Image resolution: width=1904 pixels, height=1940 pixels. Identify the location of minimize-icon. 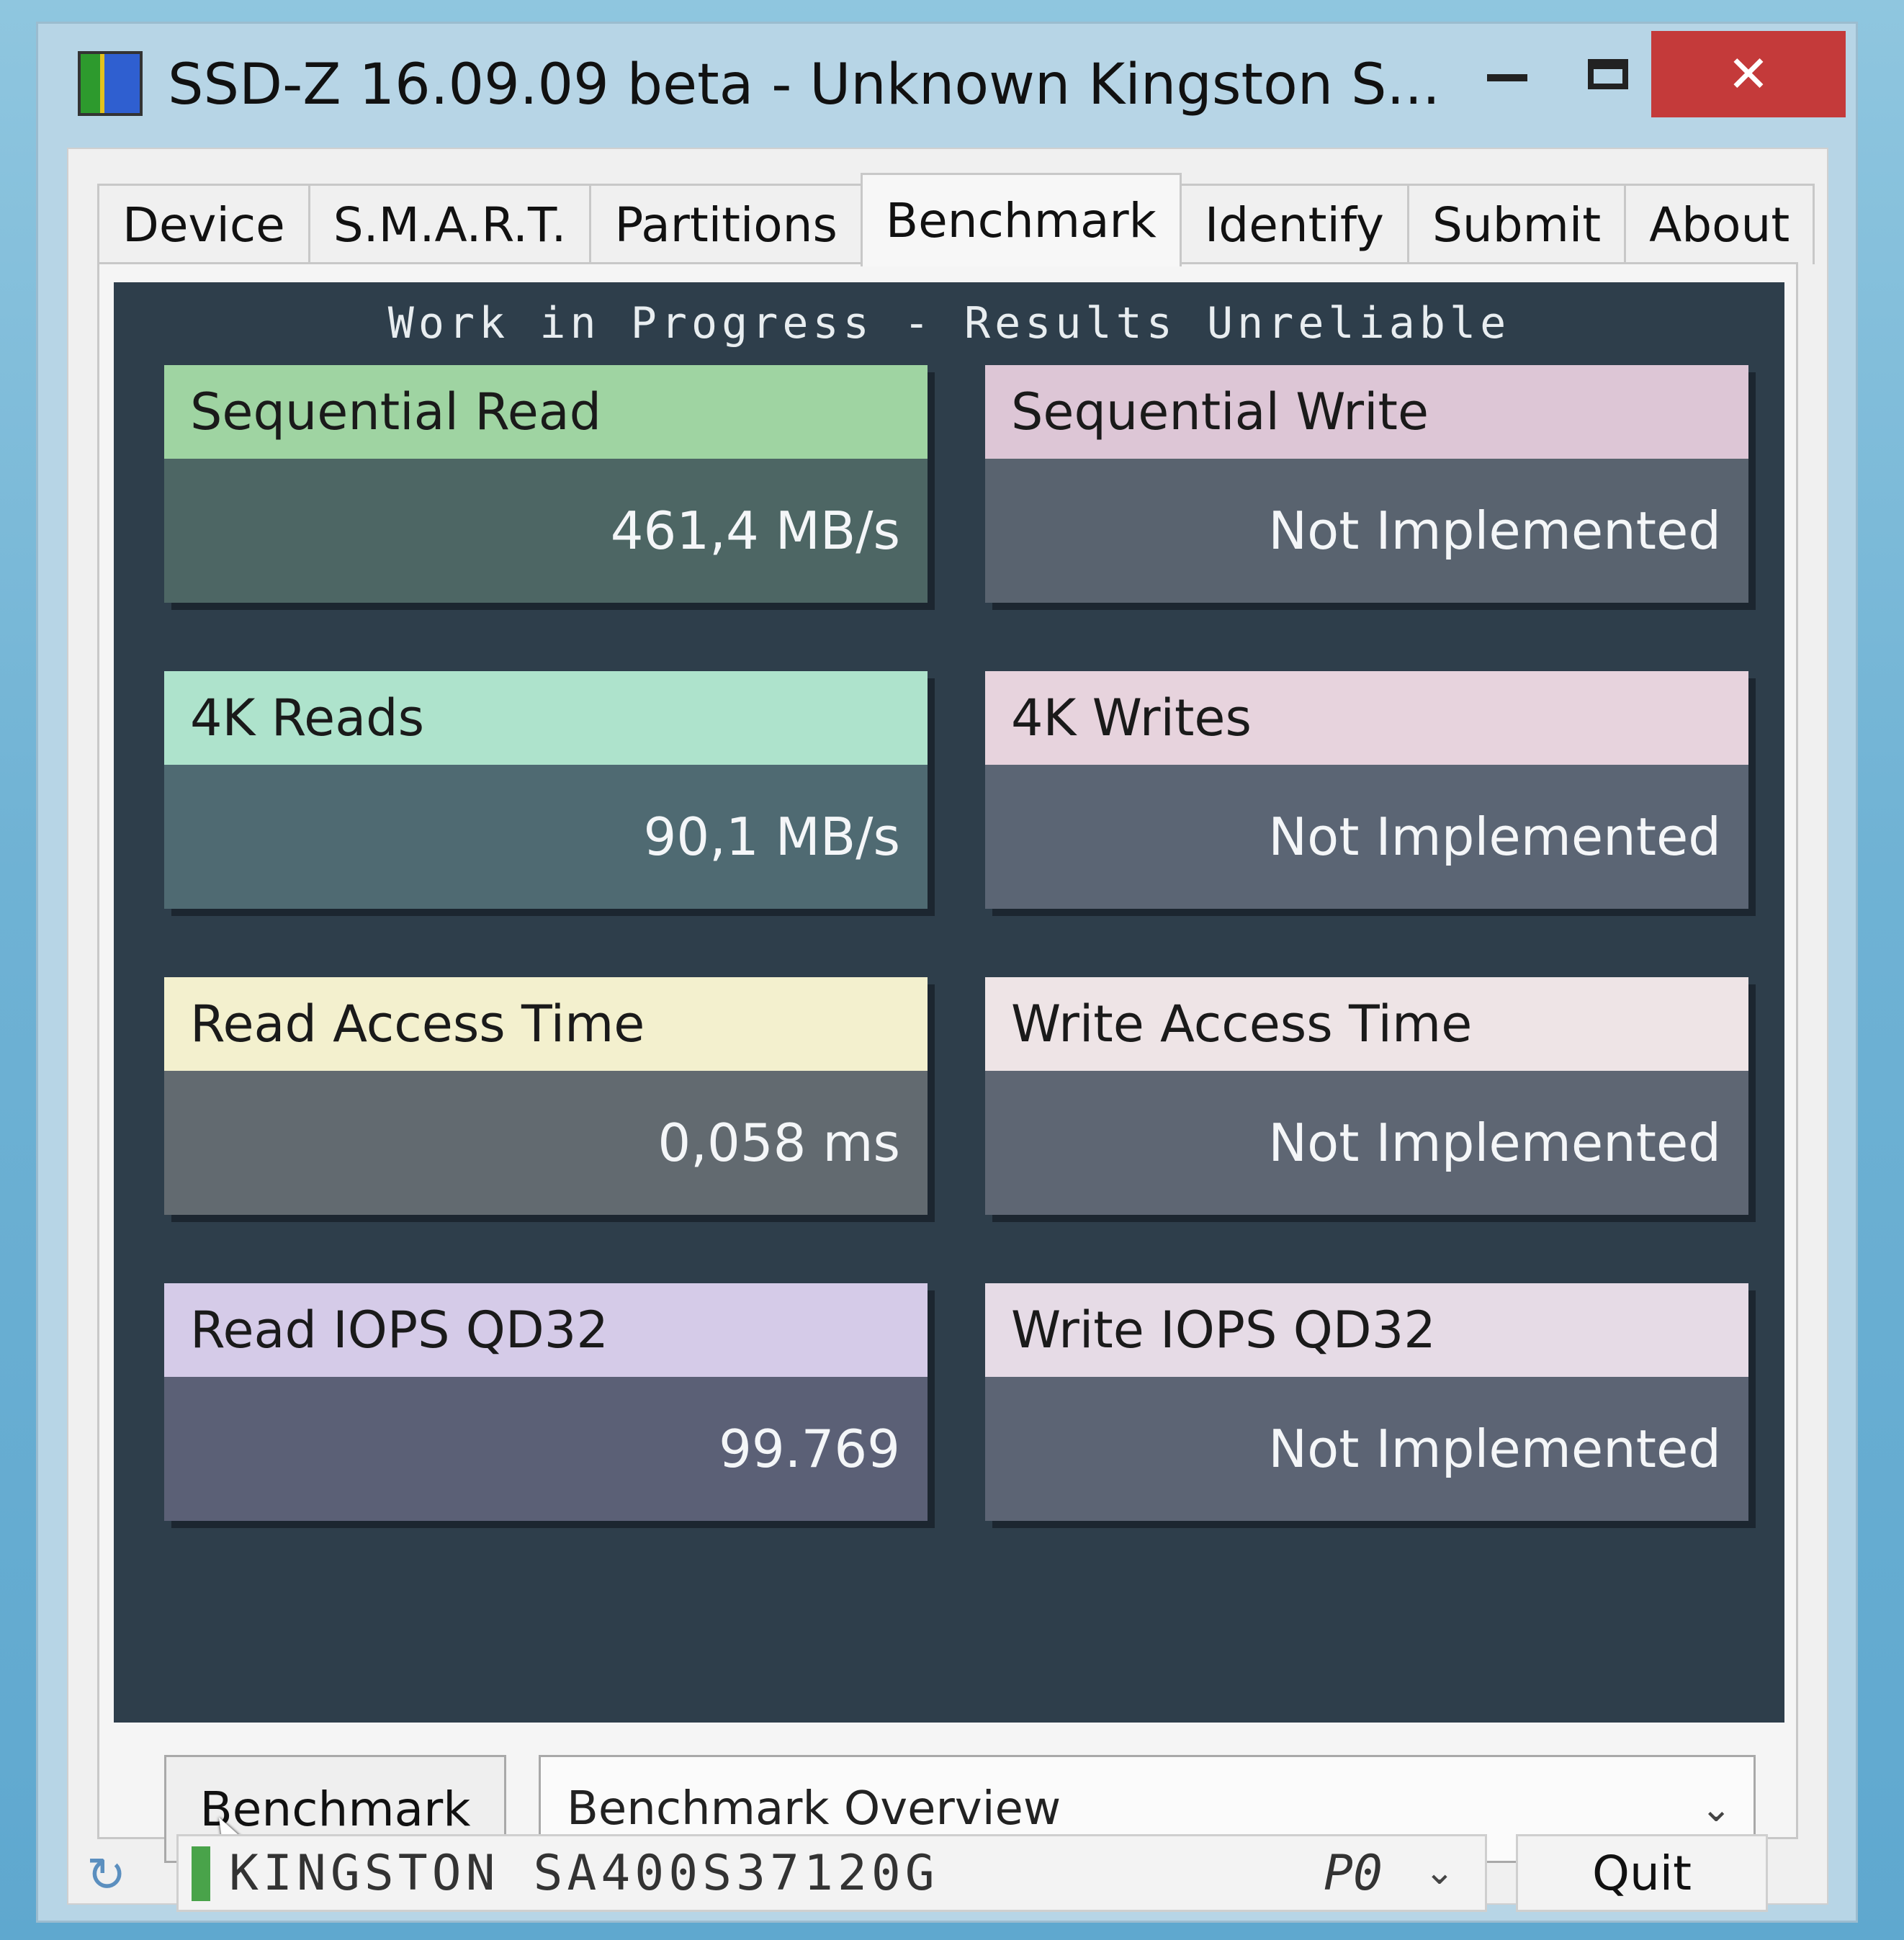
(1507, 77).